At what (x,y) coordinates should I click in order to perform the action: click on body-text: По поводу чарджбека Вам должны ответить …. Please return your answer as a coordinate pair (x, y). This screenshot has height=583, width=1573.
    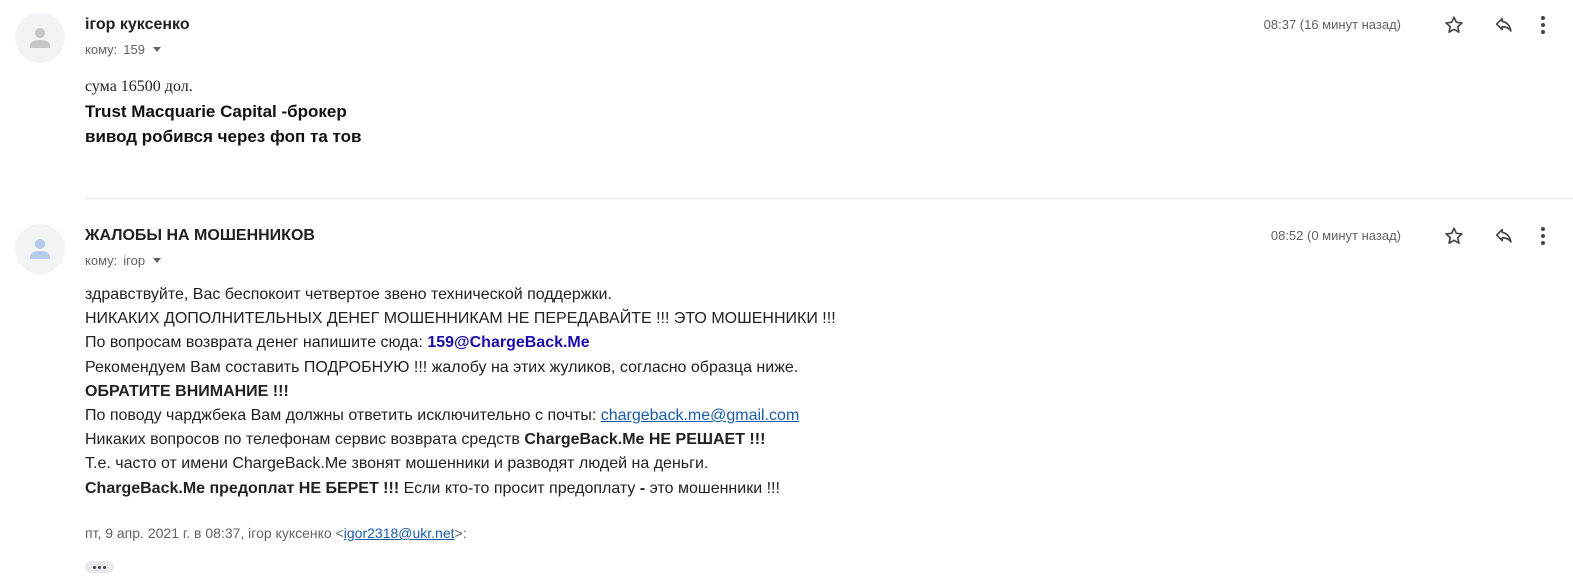
    Looking at the image, I should click on (343, 416).